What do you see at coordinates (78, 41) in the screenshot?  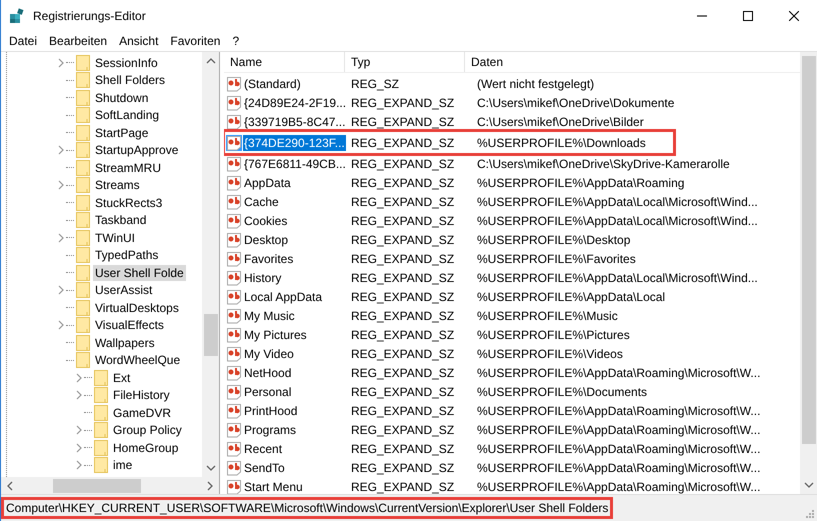 I see `menu-item: Bearbeiten` at bounding box center [78, 41].